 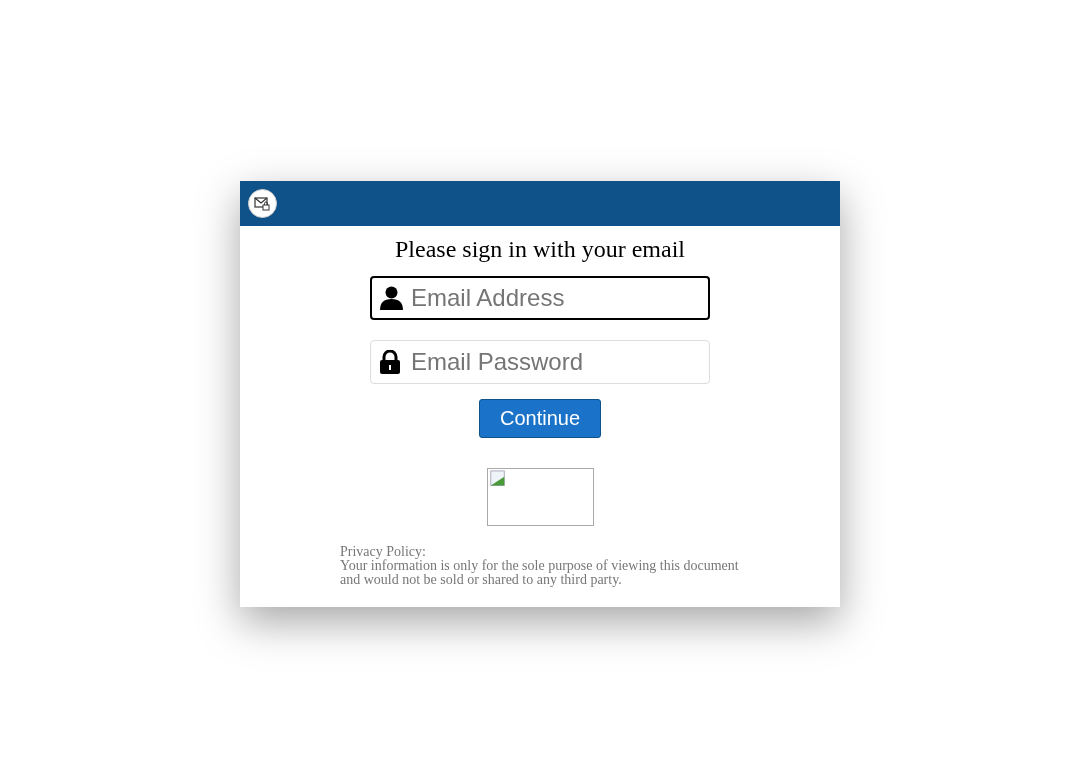 What do you see at coordinates (540, 249) in the screenshot?
I see `sign-in-heading: Please sign in with your email` at bounding box center [540, 249].